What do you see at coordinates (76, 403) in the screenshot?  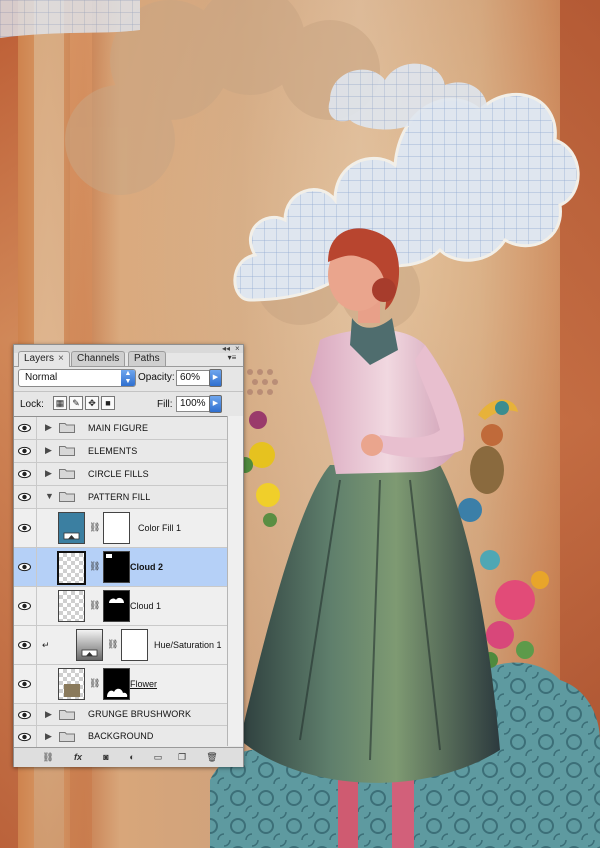 I see `lock-image-icon: ✎` at bounding box center [76, 403].